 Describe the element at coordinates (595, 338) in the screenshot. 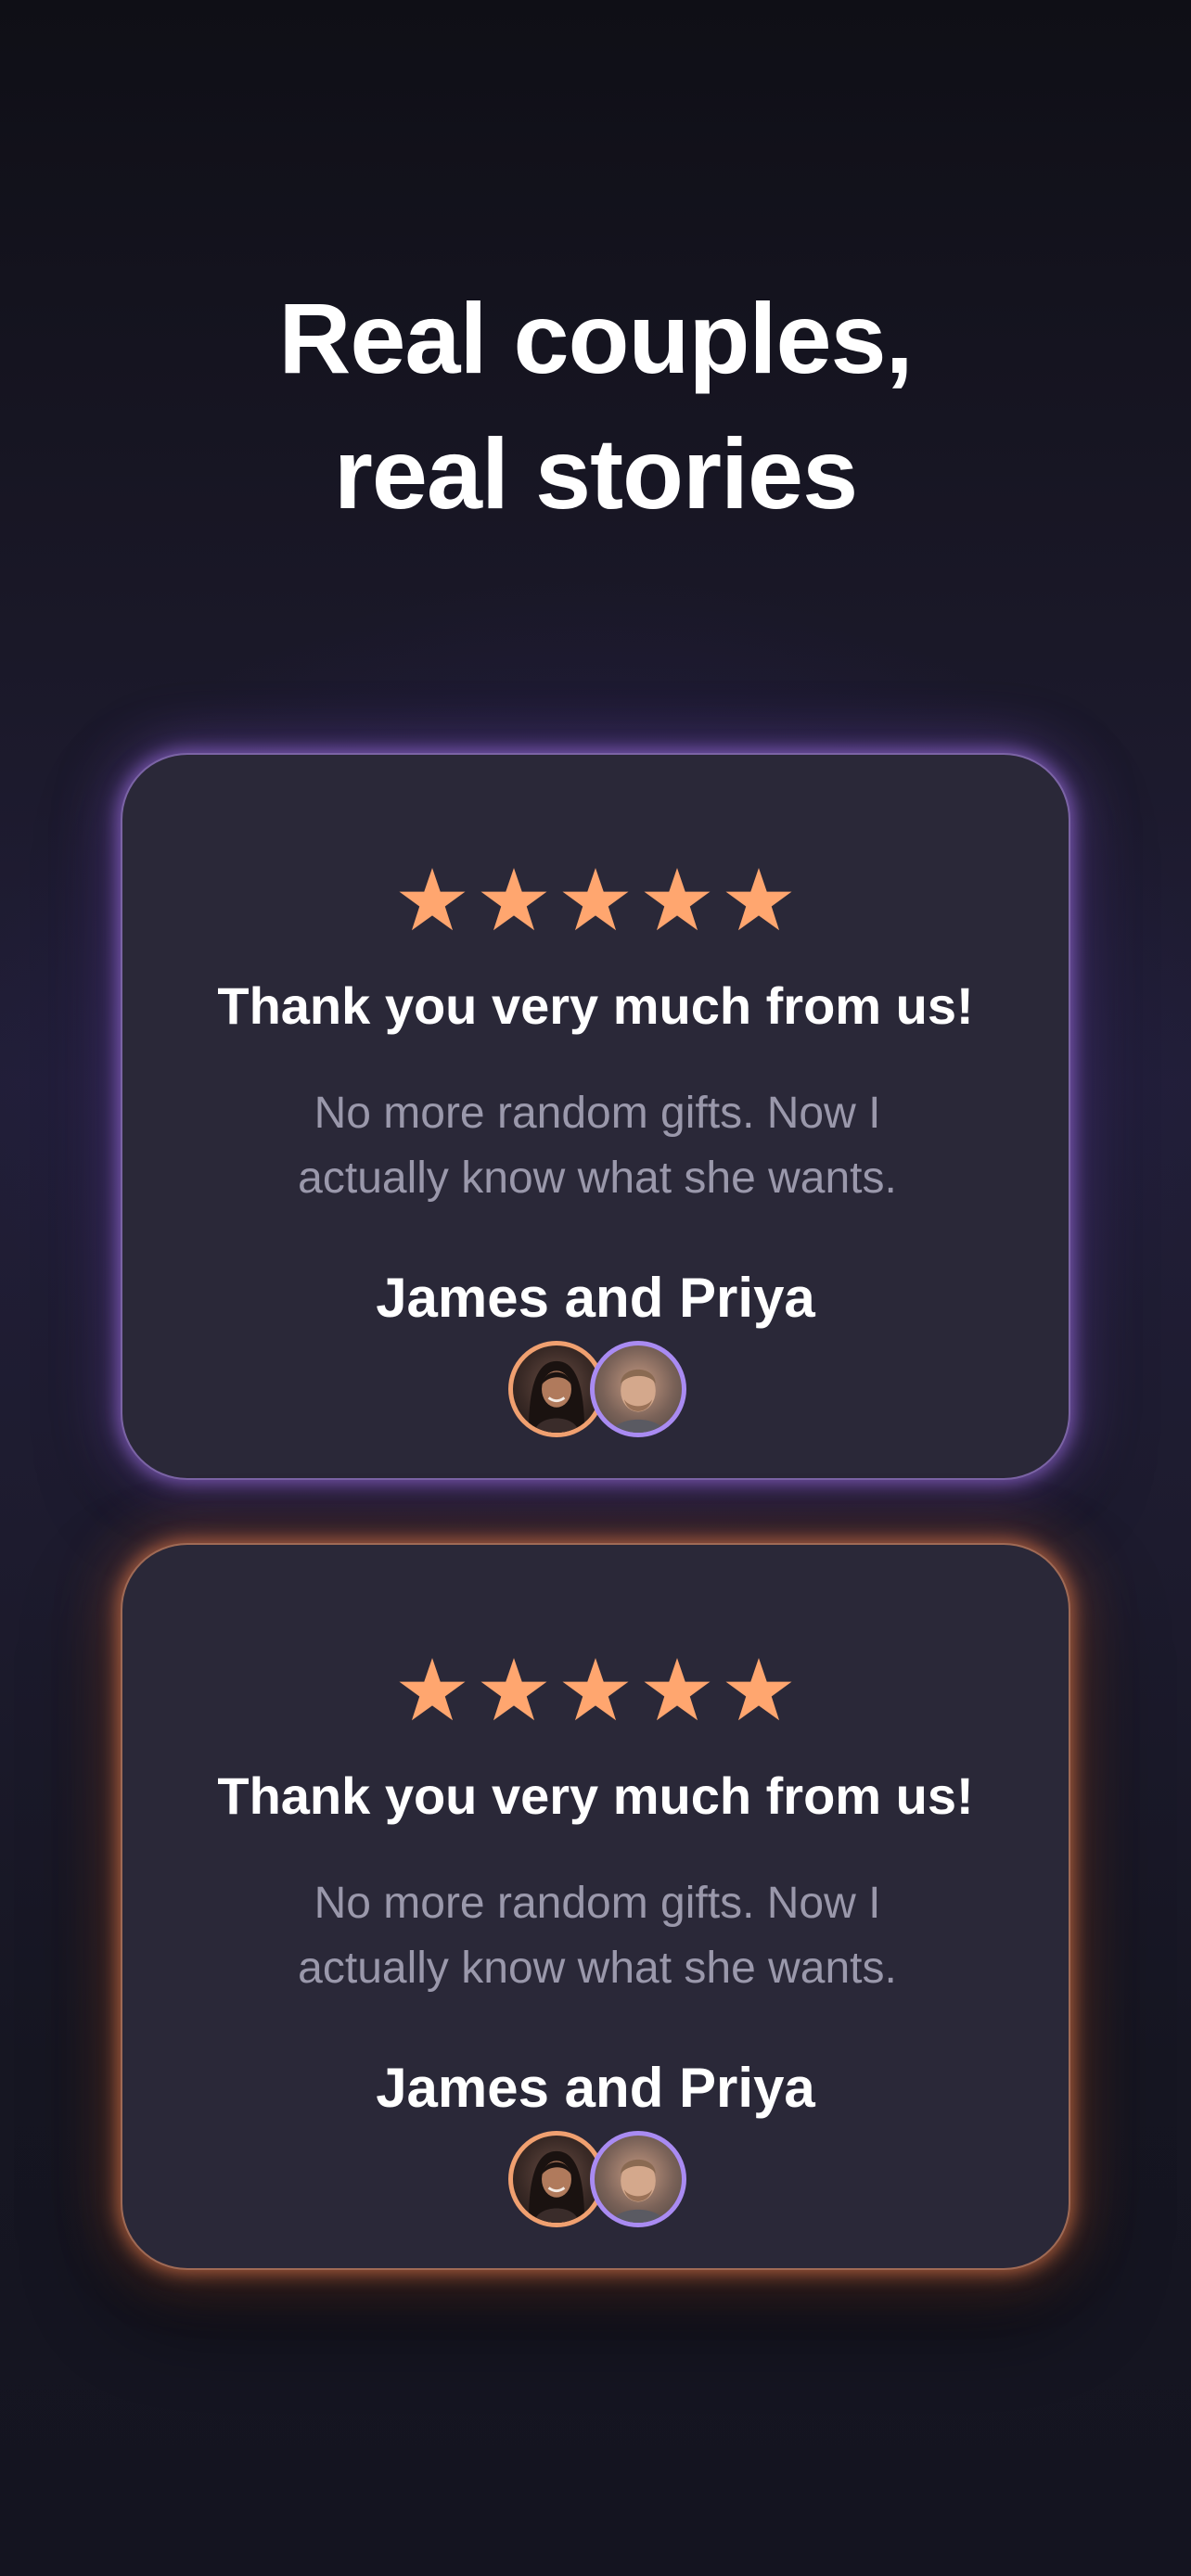

I see `page-title-line-1: Real couples,` at that location.